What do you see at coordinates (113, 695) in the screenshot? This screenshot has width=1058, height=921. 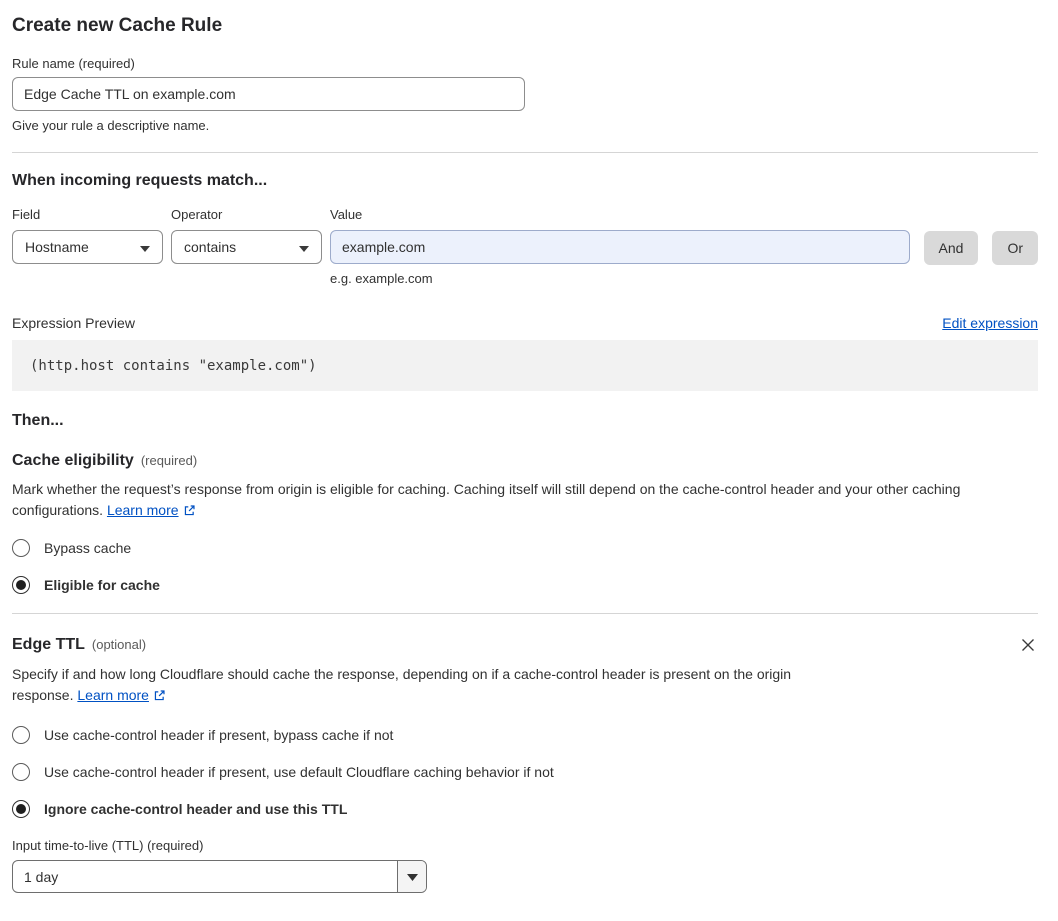 I see `edge-ttl-learn-more-link: Learn more` at bounding box center [113, 695].